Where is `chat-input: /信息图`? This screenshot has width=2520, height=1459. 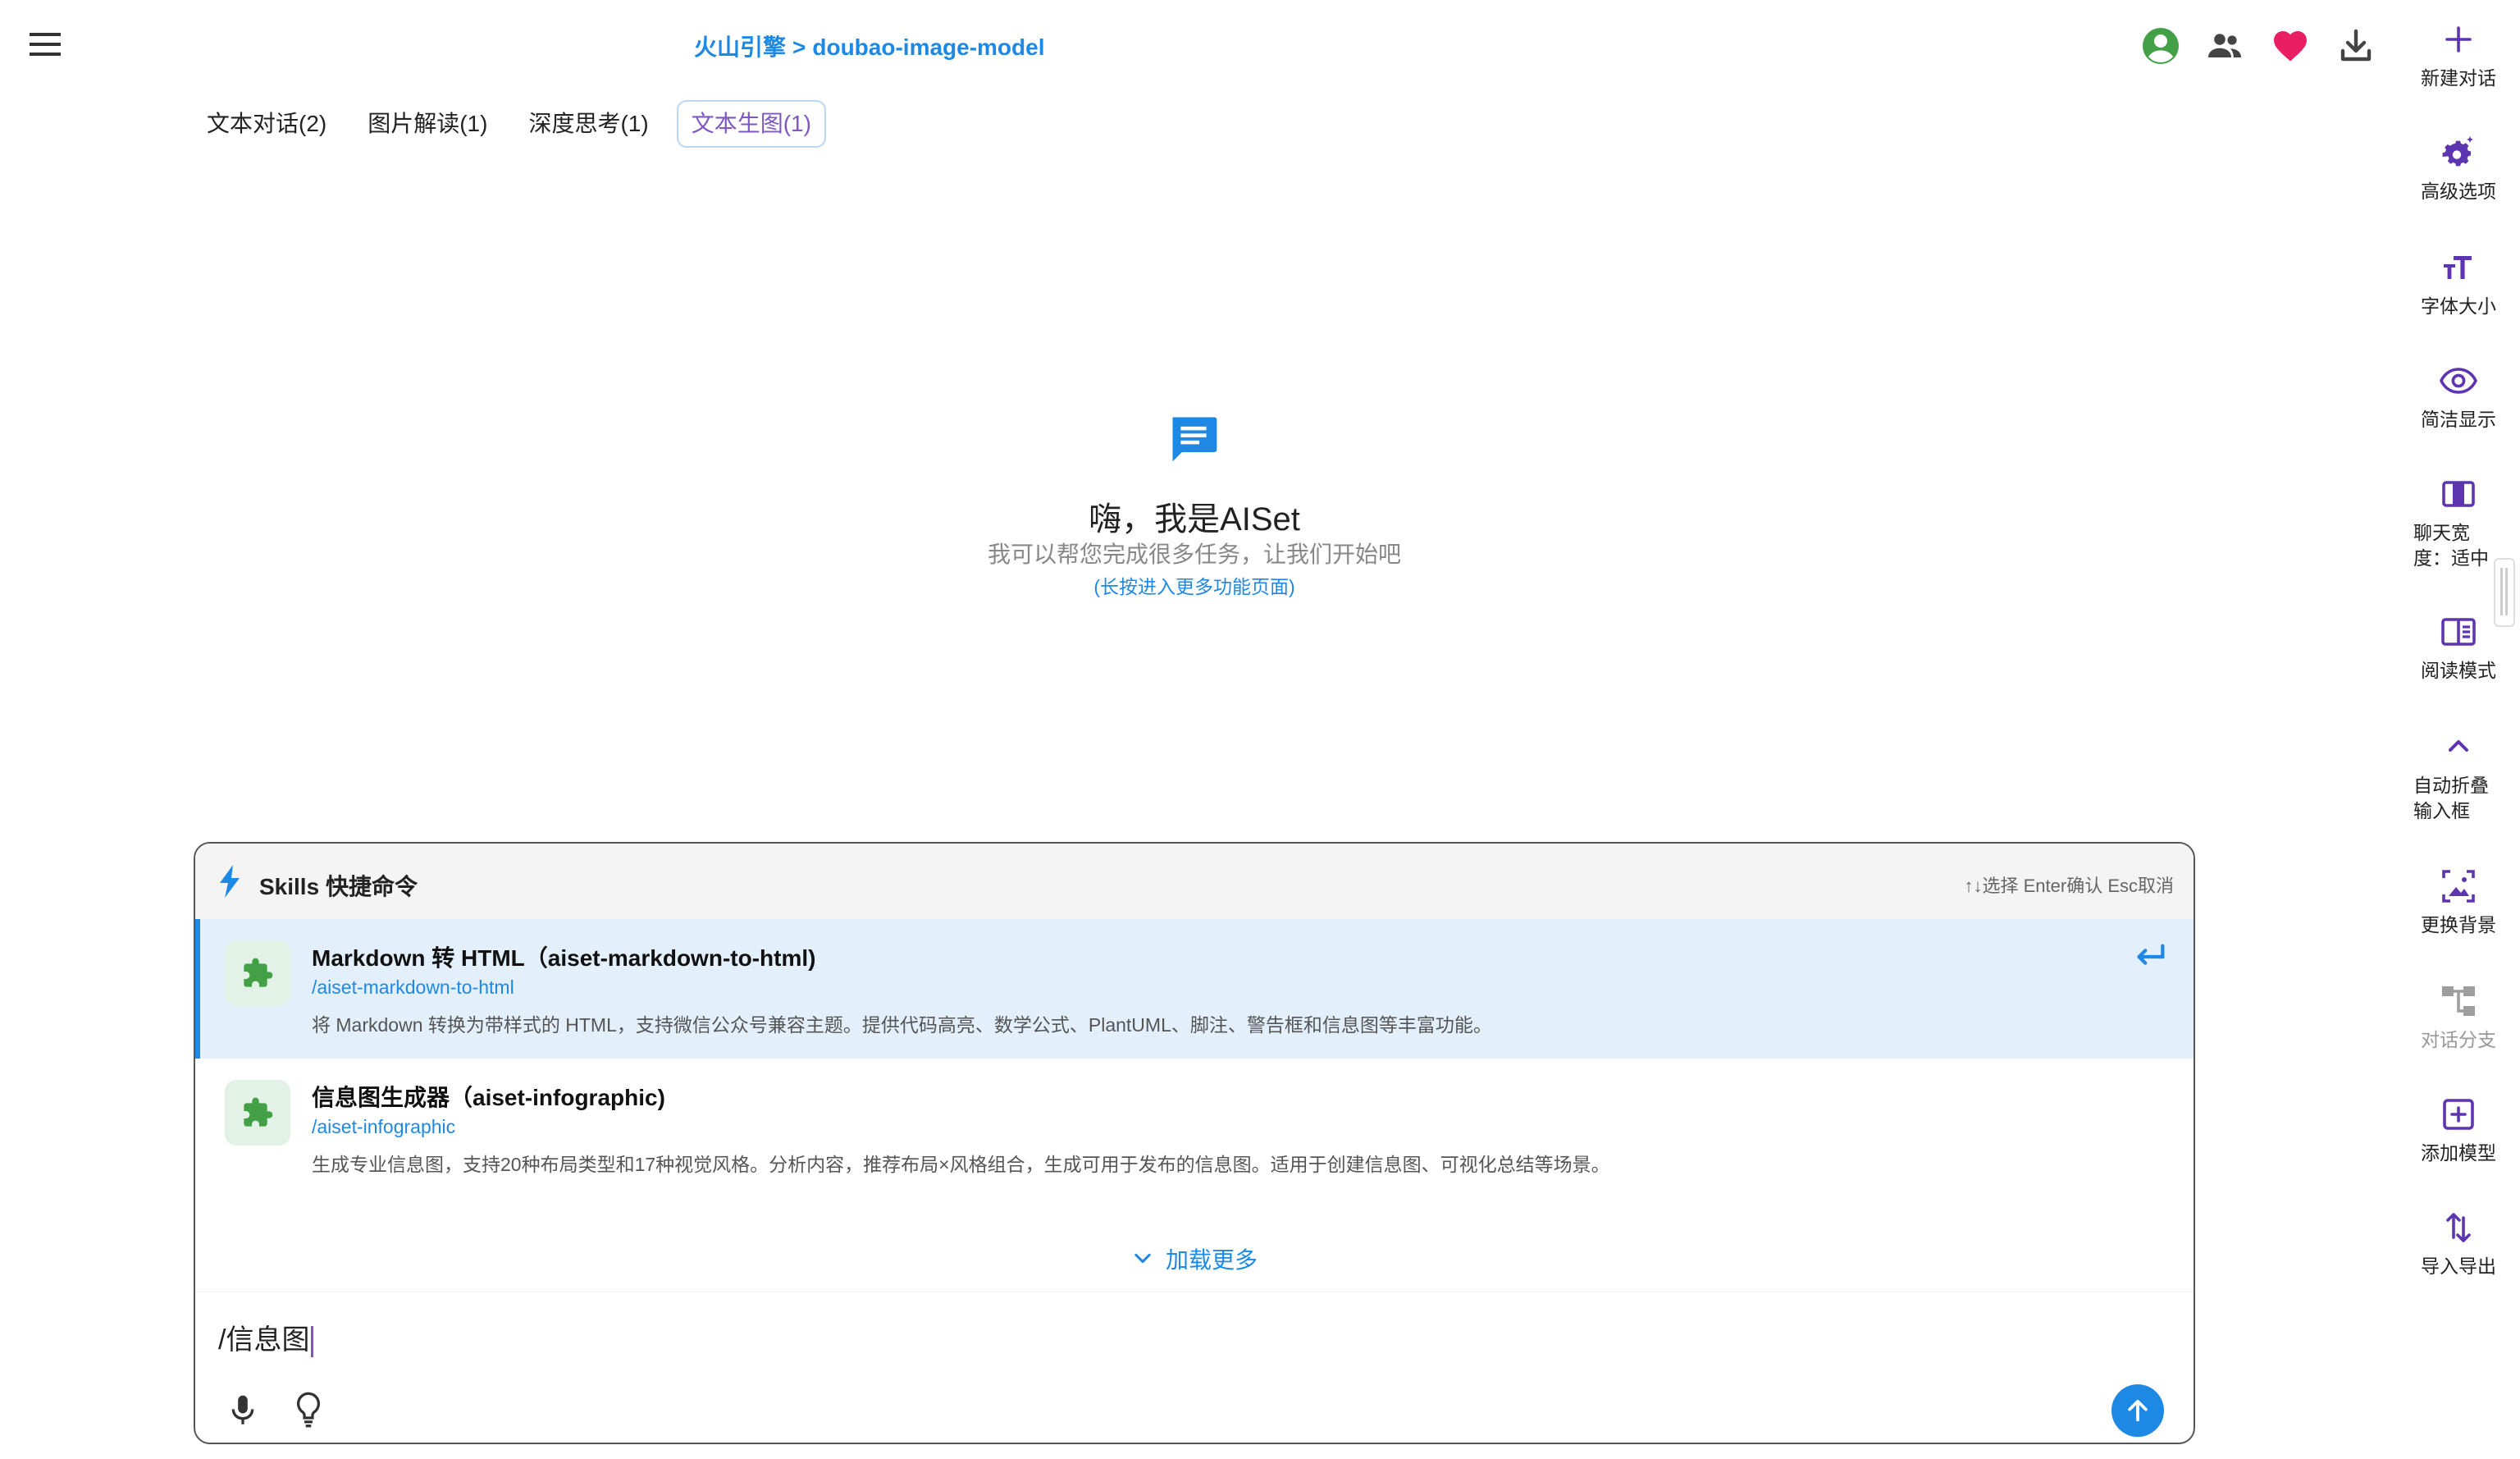
chat-input: /信息图 is located at coordinates (266, 1337).